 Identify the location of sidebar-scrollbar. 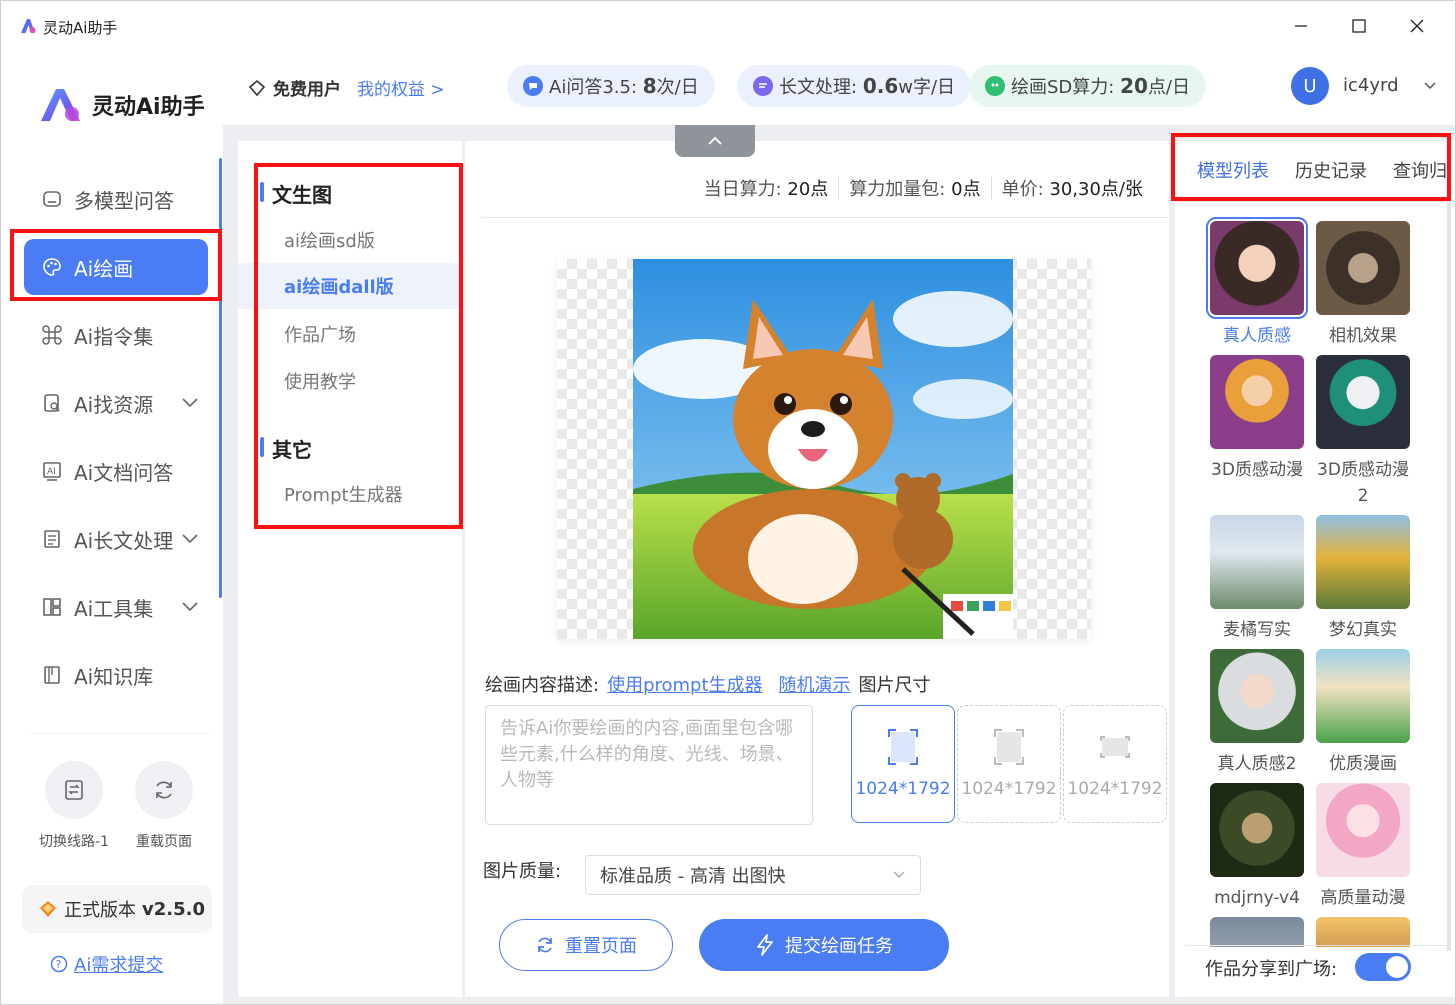
(220, 378).